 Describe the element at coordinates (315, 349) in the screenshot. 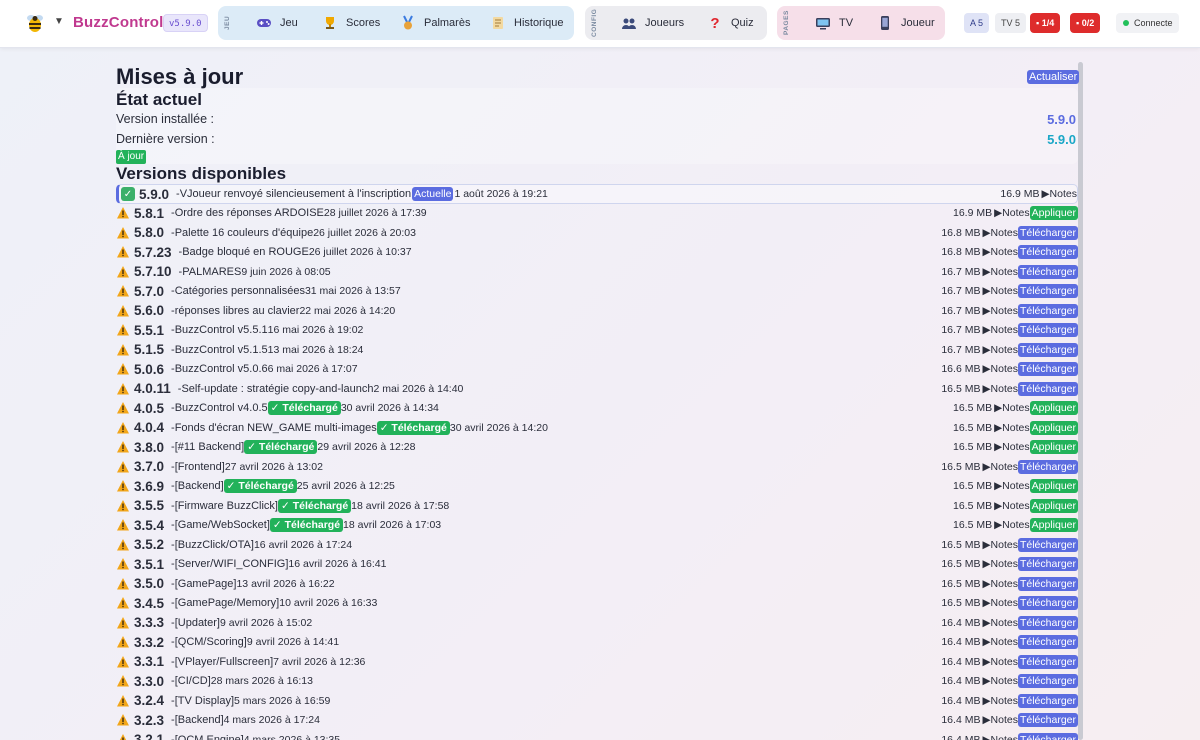

I see `version-date: 13 mai 2026 à 18:24` at that location.